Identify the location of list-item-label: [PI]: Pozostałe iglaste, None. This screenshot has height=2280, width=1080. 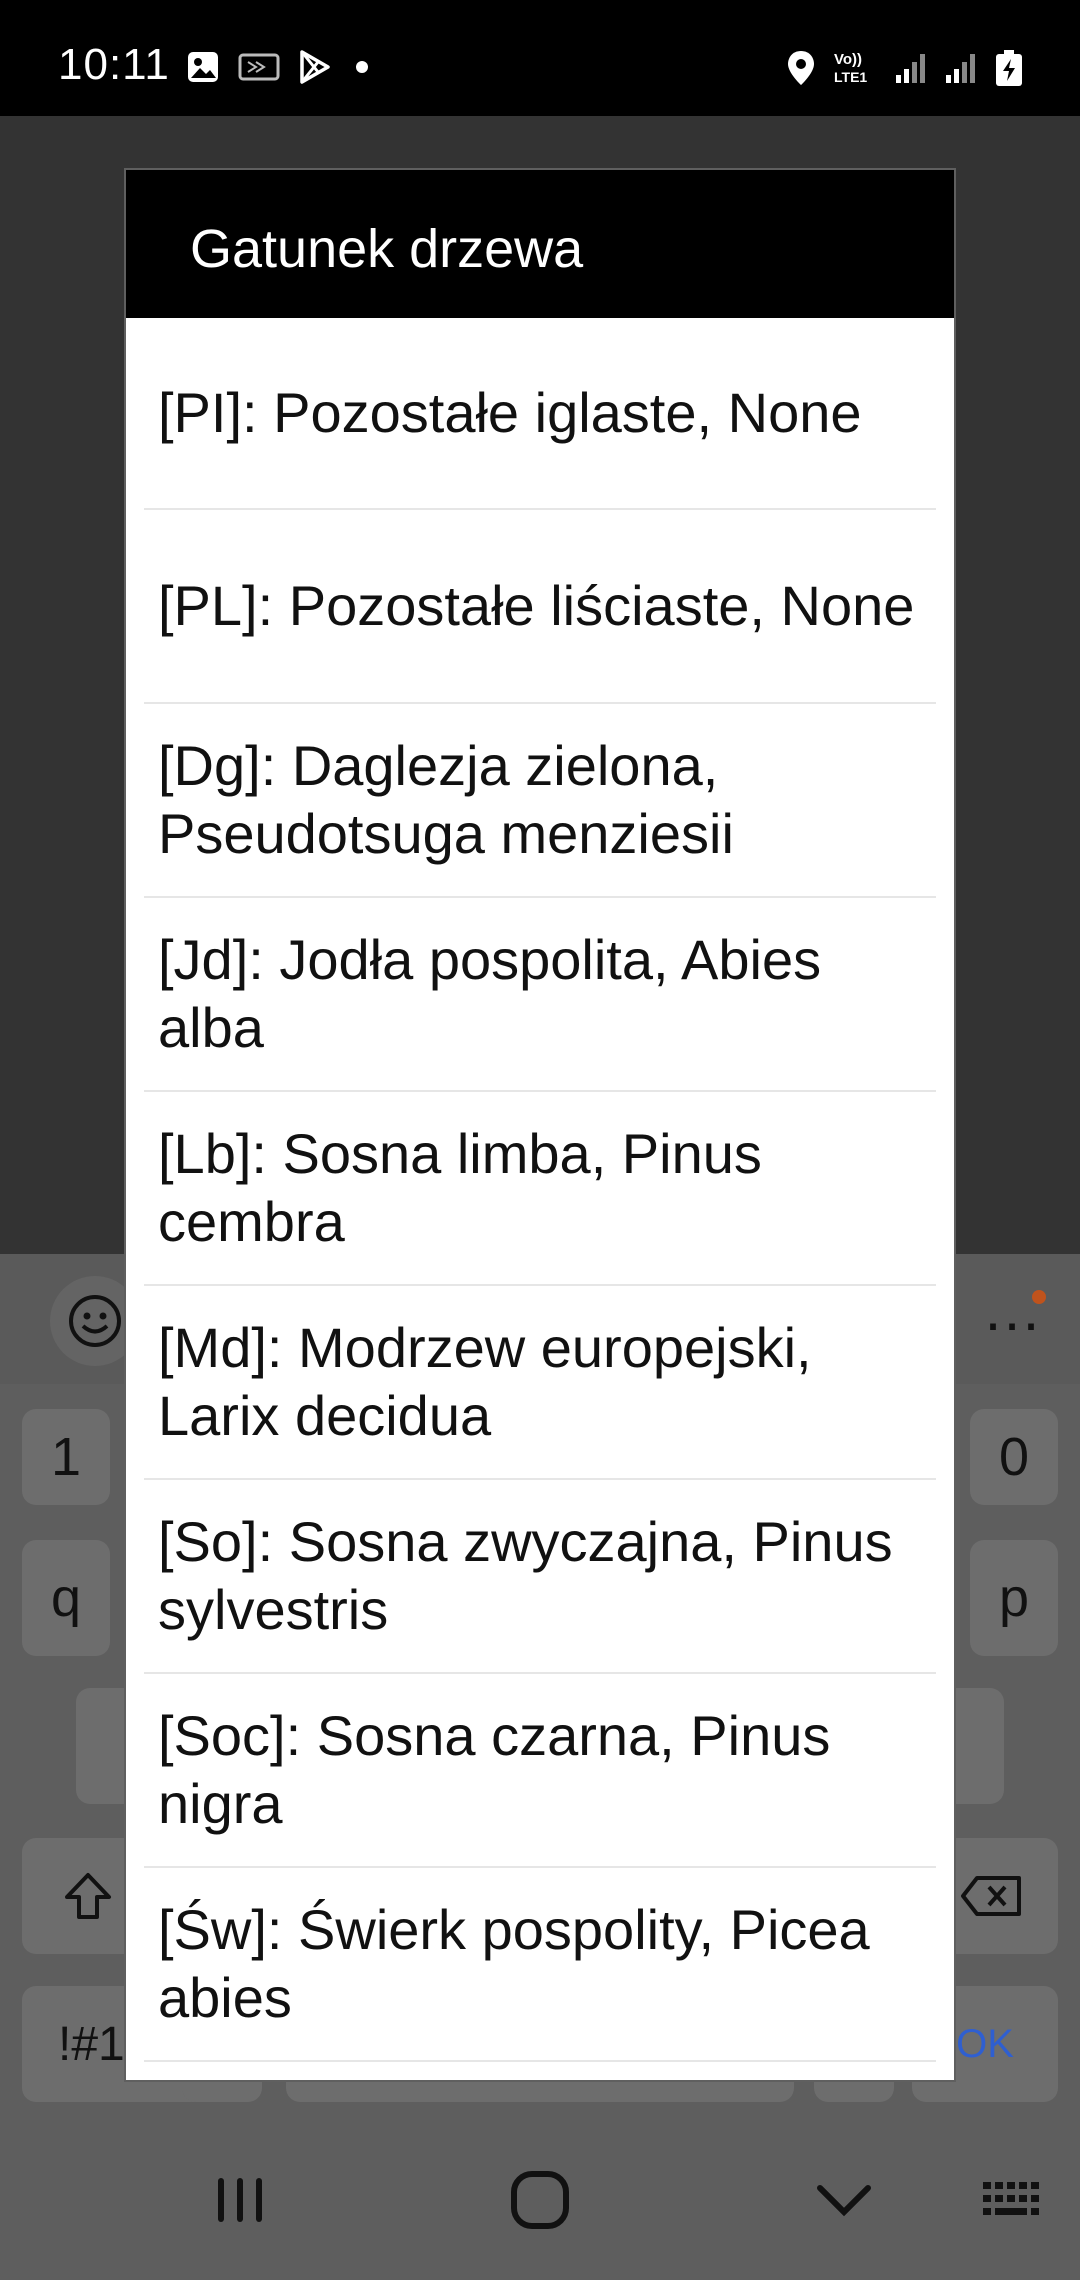
(510, 412).